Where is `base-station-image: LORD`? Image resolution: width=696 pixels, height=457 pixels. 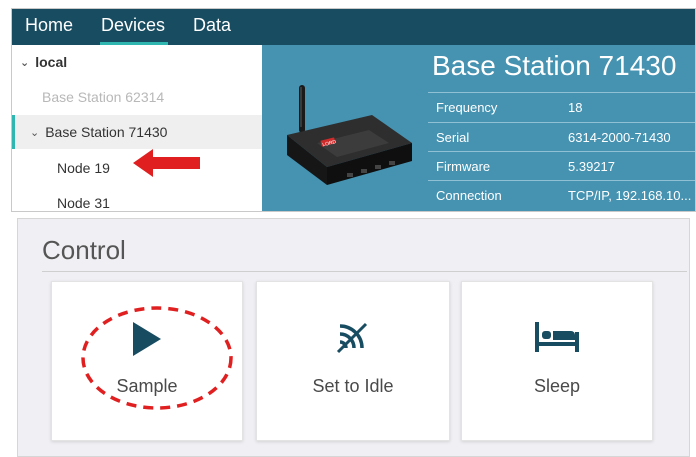 base-station-image: LORD is located at coordinates (349, 135).